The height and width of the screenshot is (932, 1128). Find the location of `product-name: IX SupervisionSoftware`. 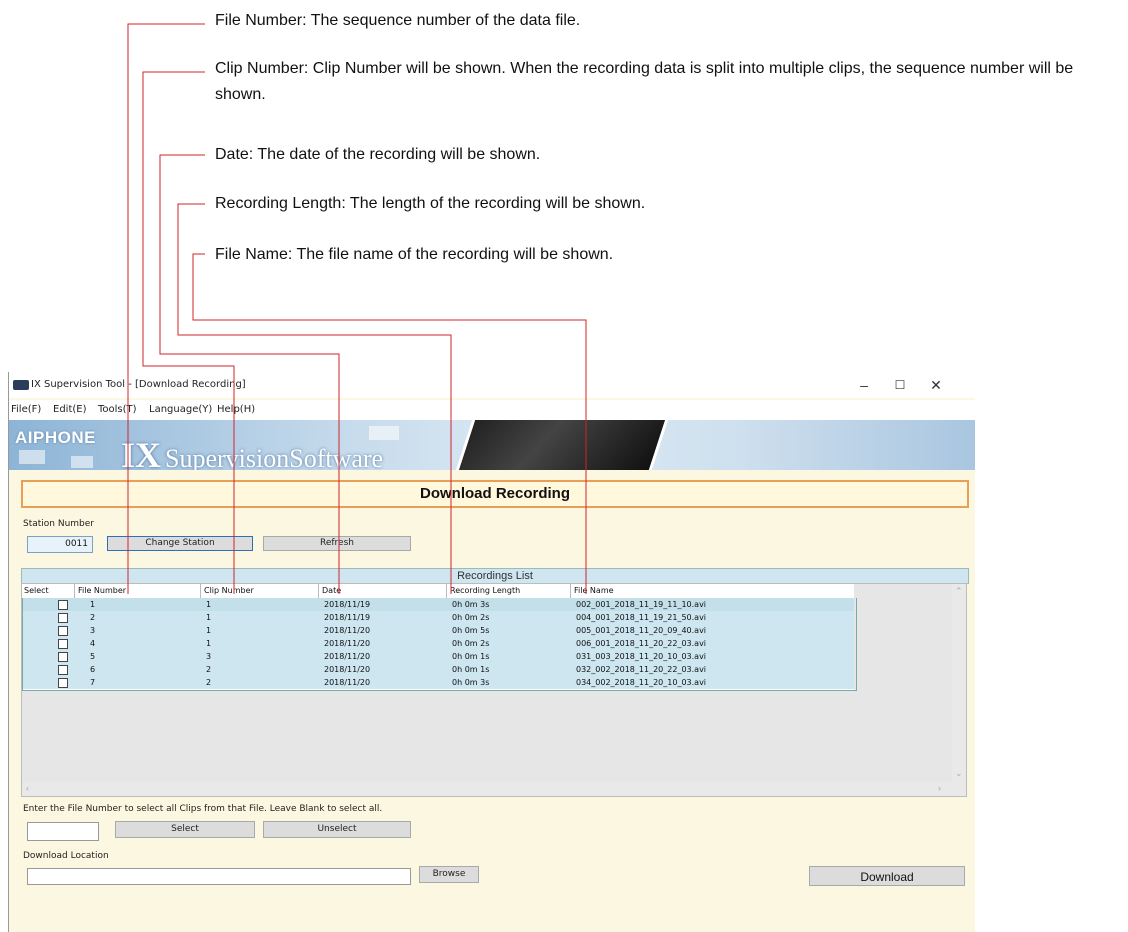

product-name: IX SupervisionSoftware is located at coordinates (252, 452).